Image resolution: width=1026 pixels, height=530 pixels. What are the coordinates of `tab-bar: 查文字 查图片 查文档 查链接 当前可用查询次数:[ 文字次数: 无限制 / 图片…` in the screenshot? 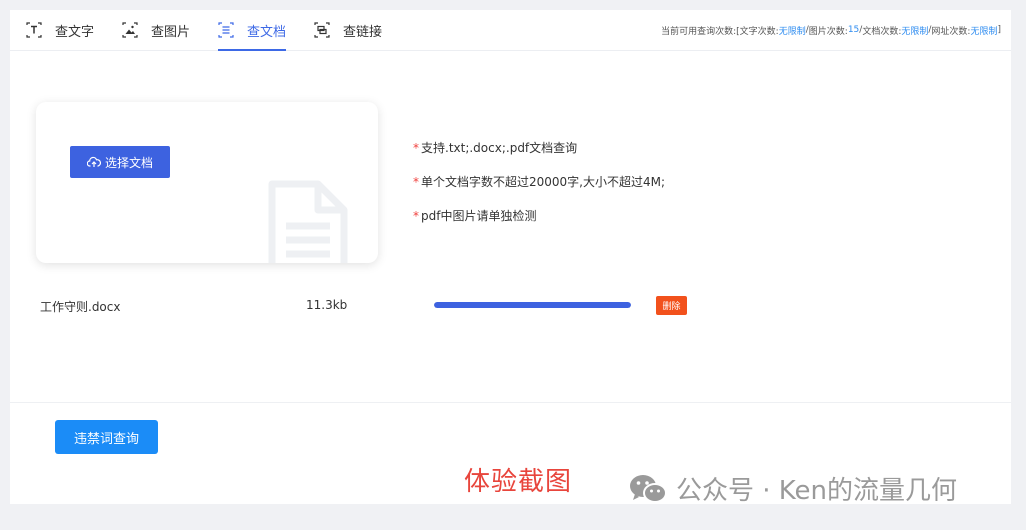 It's located at (510, 30).